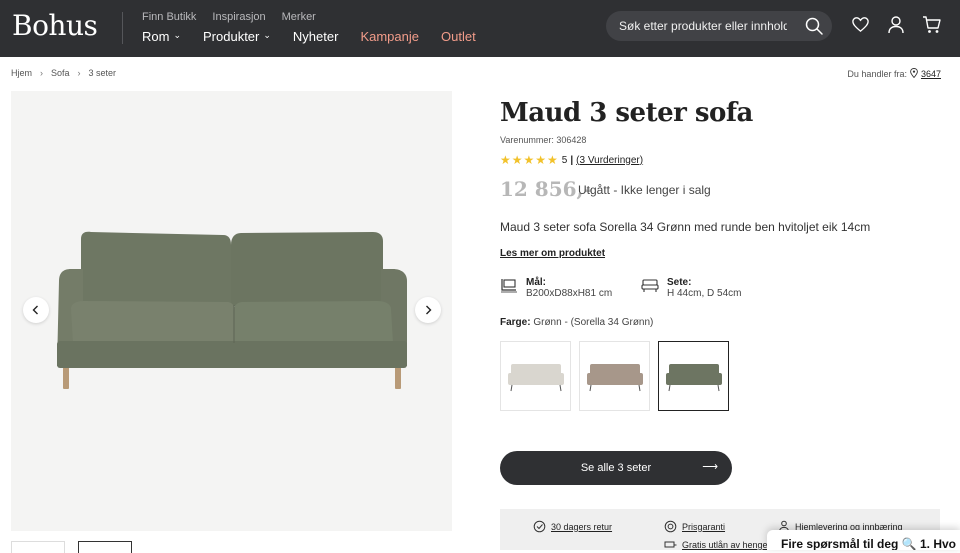  Describe the element at coordinates (863, 540) in the screenshot. I see `chat-survey-widget: Fire spørsmål til deg 🔍 1. Hvo` at that location.